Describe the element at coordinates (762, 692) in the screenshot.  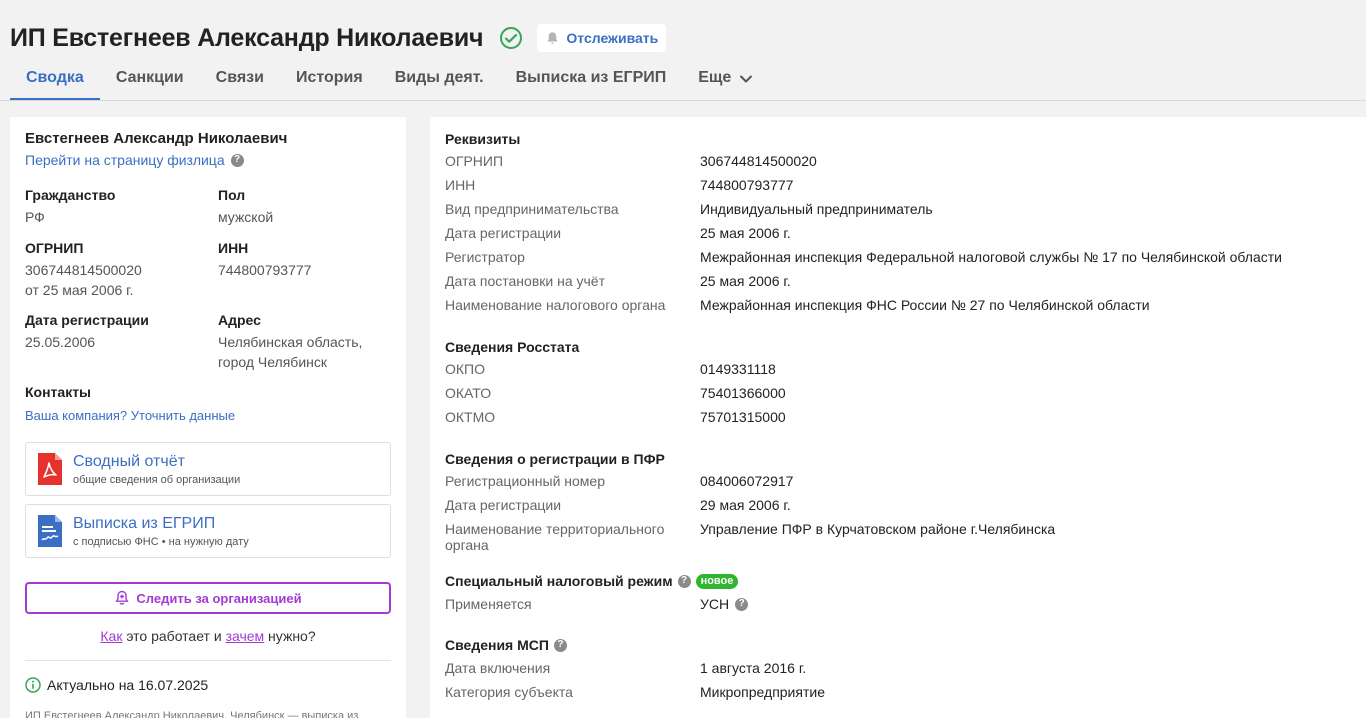
I see `detail-value: Микропредприятие` at that location.